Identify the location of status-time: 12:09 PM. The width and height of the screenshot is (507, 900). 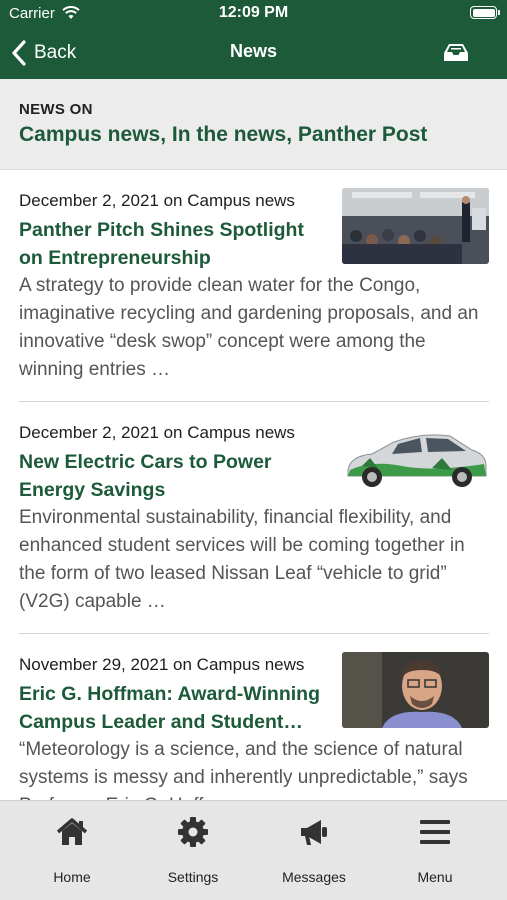
(253, 12).